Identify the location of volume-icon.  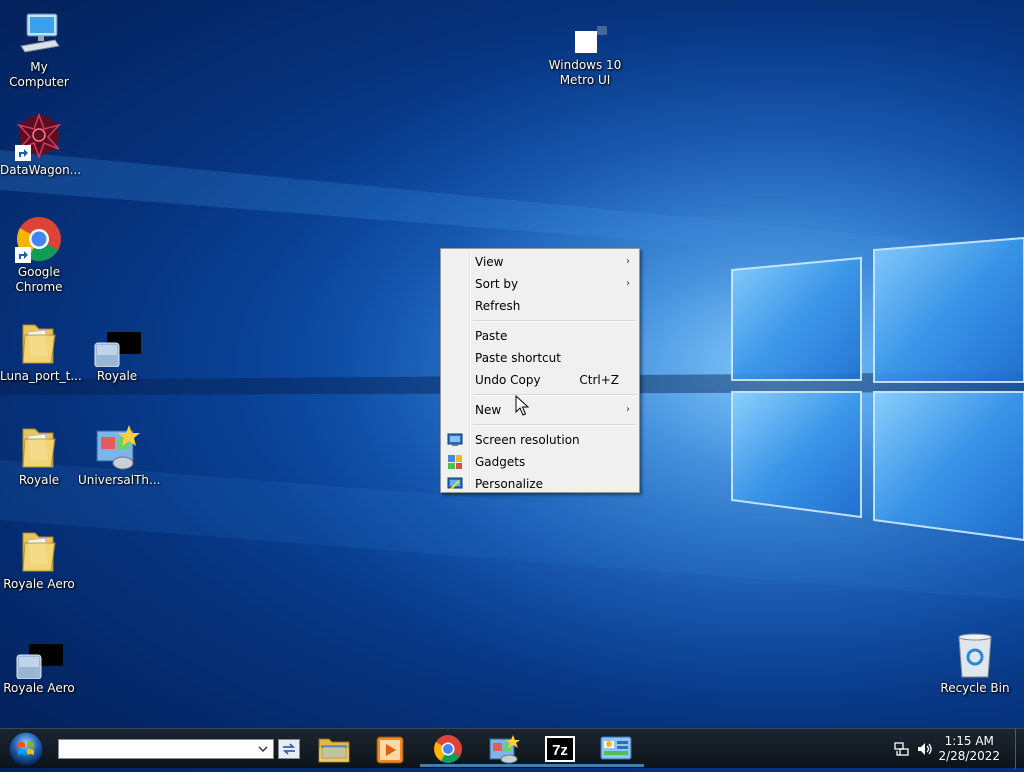
(925, 749).